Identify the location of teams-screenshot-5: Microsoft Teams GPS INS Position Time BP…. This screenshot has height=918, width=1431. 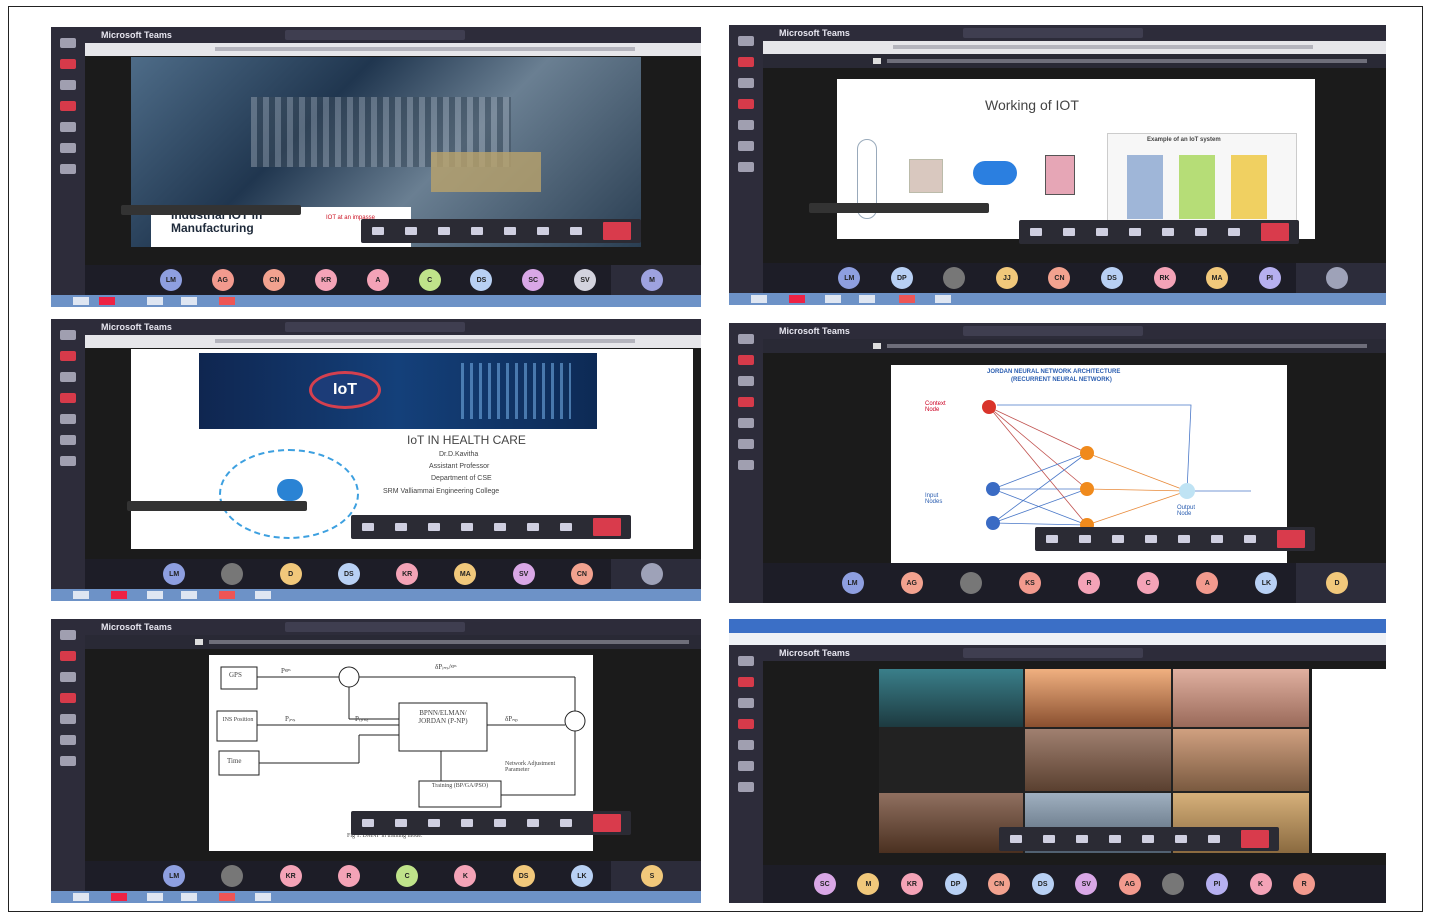
(376, 761).